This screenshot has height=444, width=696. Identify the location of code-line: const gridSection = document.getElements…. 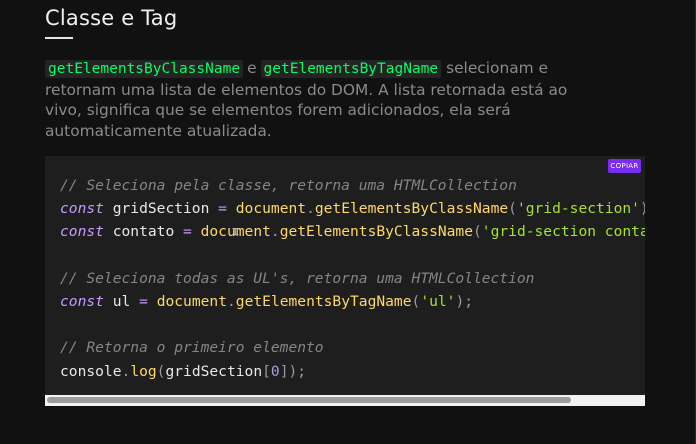
(352, 208).